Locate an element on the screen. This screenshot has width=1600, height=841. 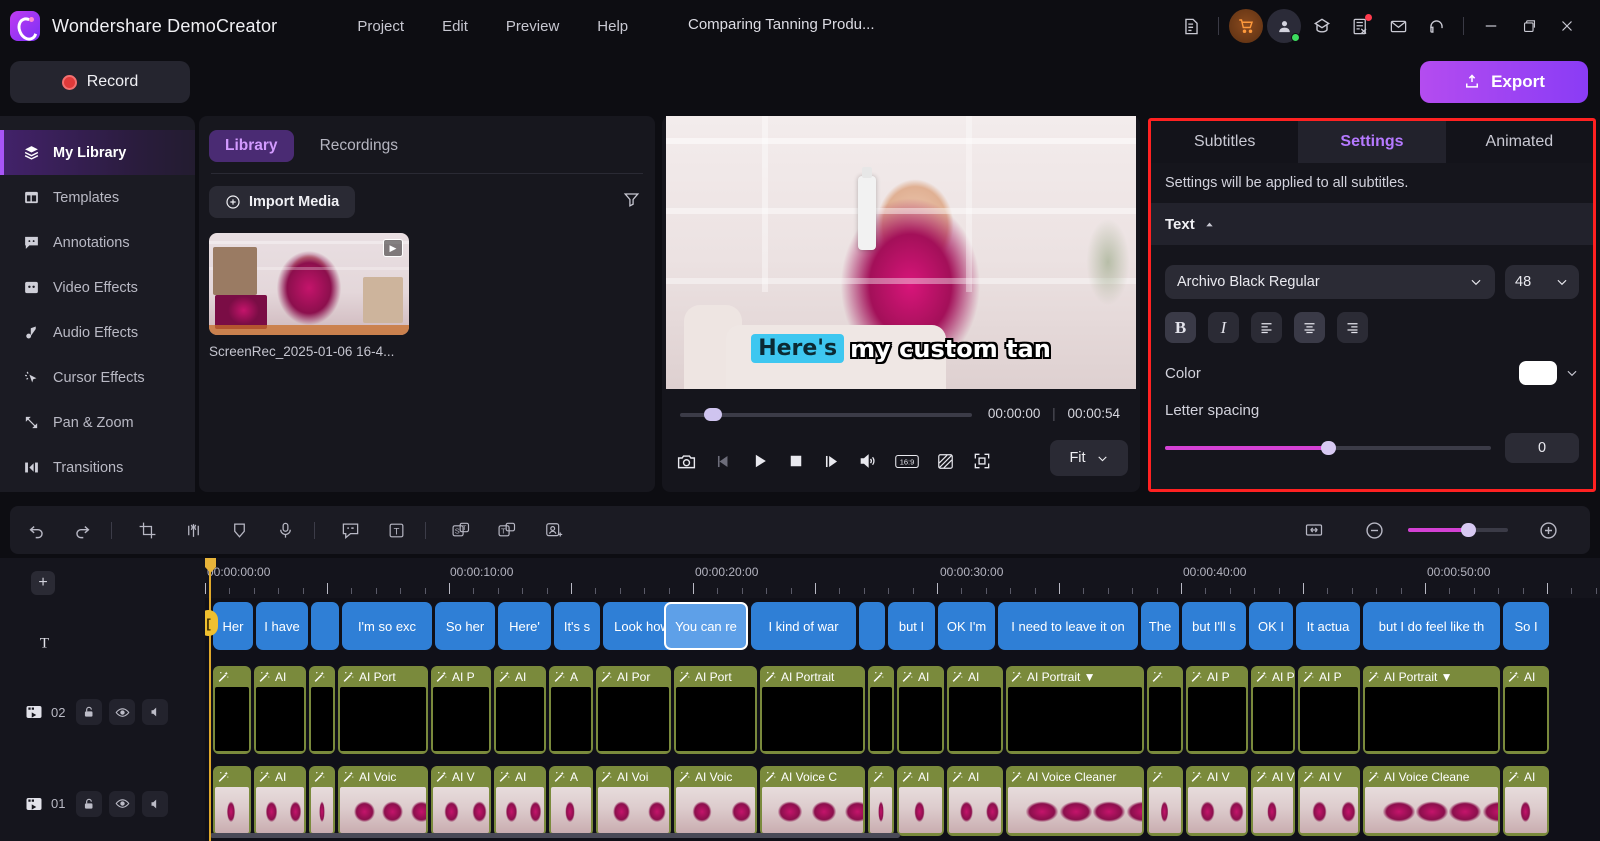
cart-icon is located at coordinates (1246, 26).